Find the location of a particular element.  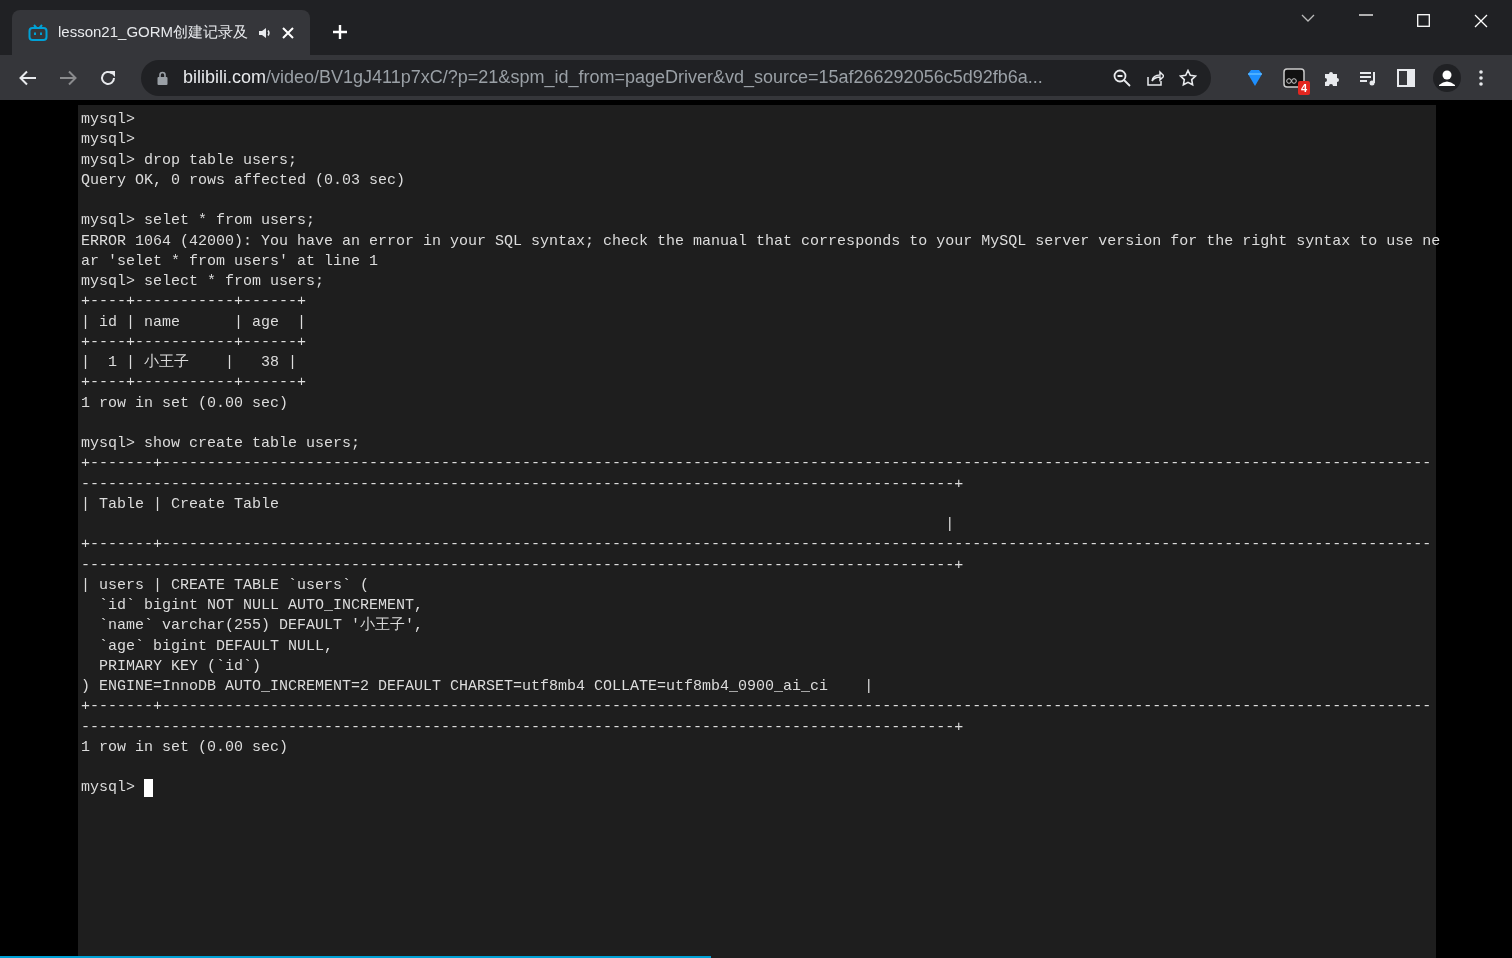

reload-icon is located at coordinates (108, 77).